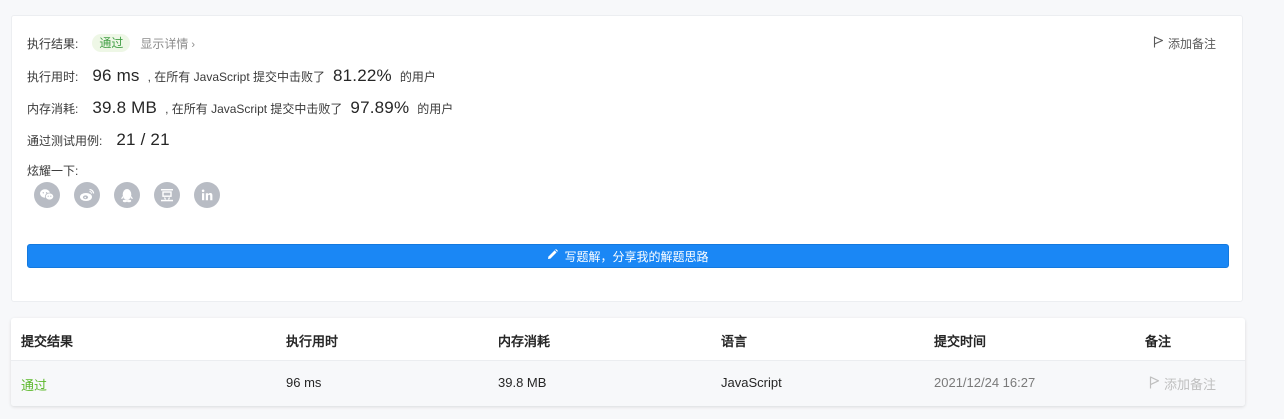 The width and height of the screenshot is (1284, 419). I want to click on runtime-percent: 81.22%, so click(362, 75).